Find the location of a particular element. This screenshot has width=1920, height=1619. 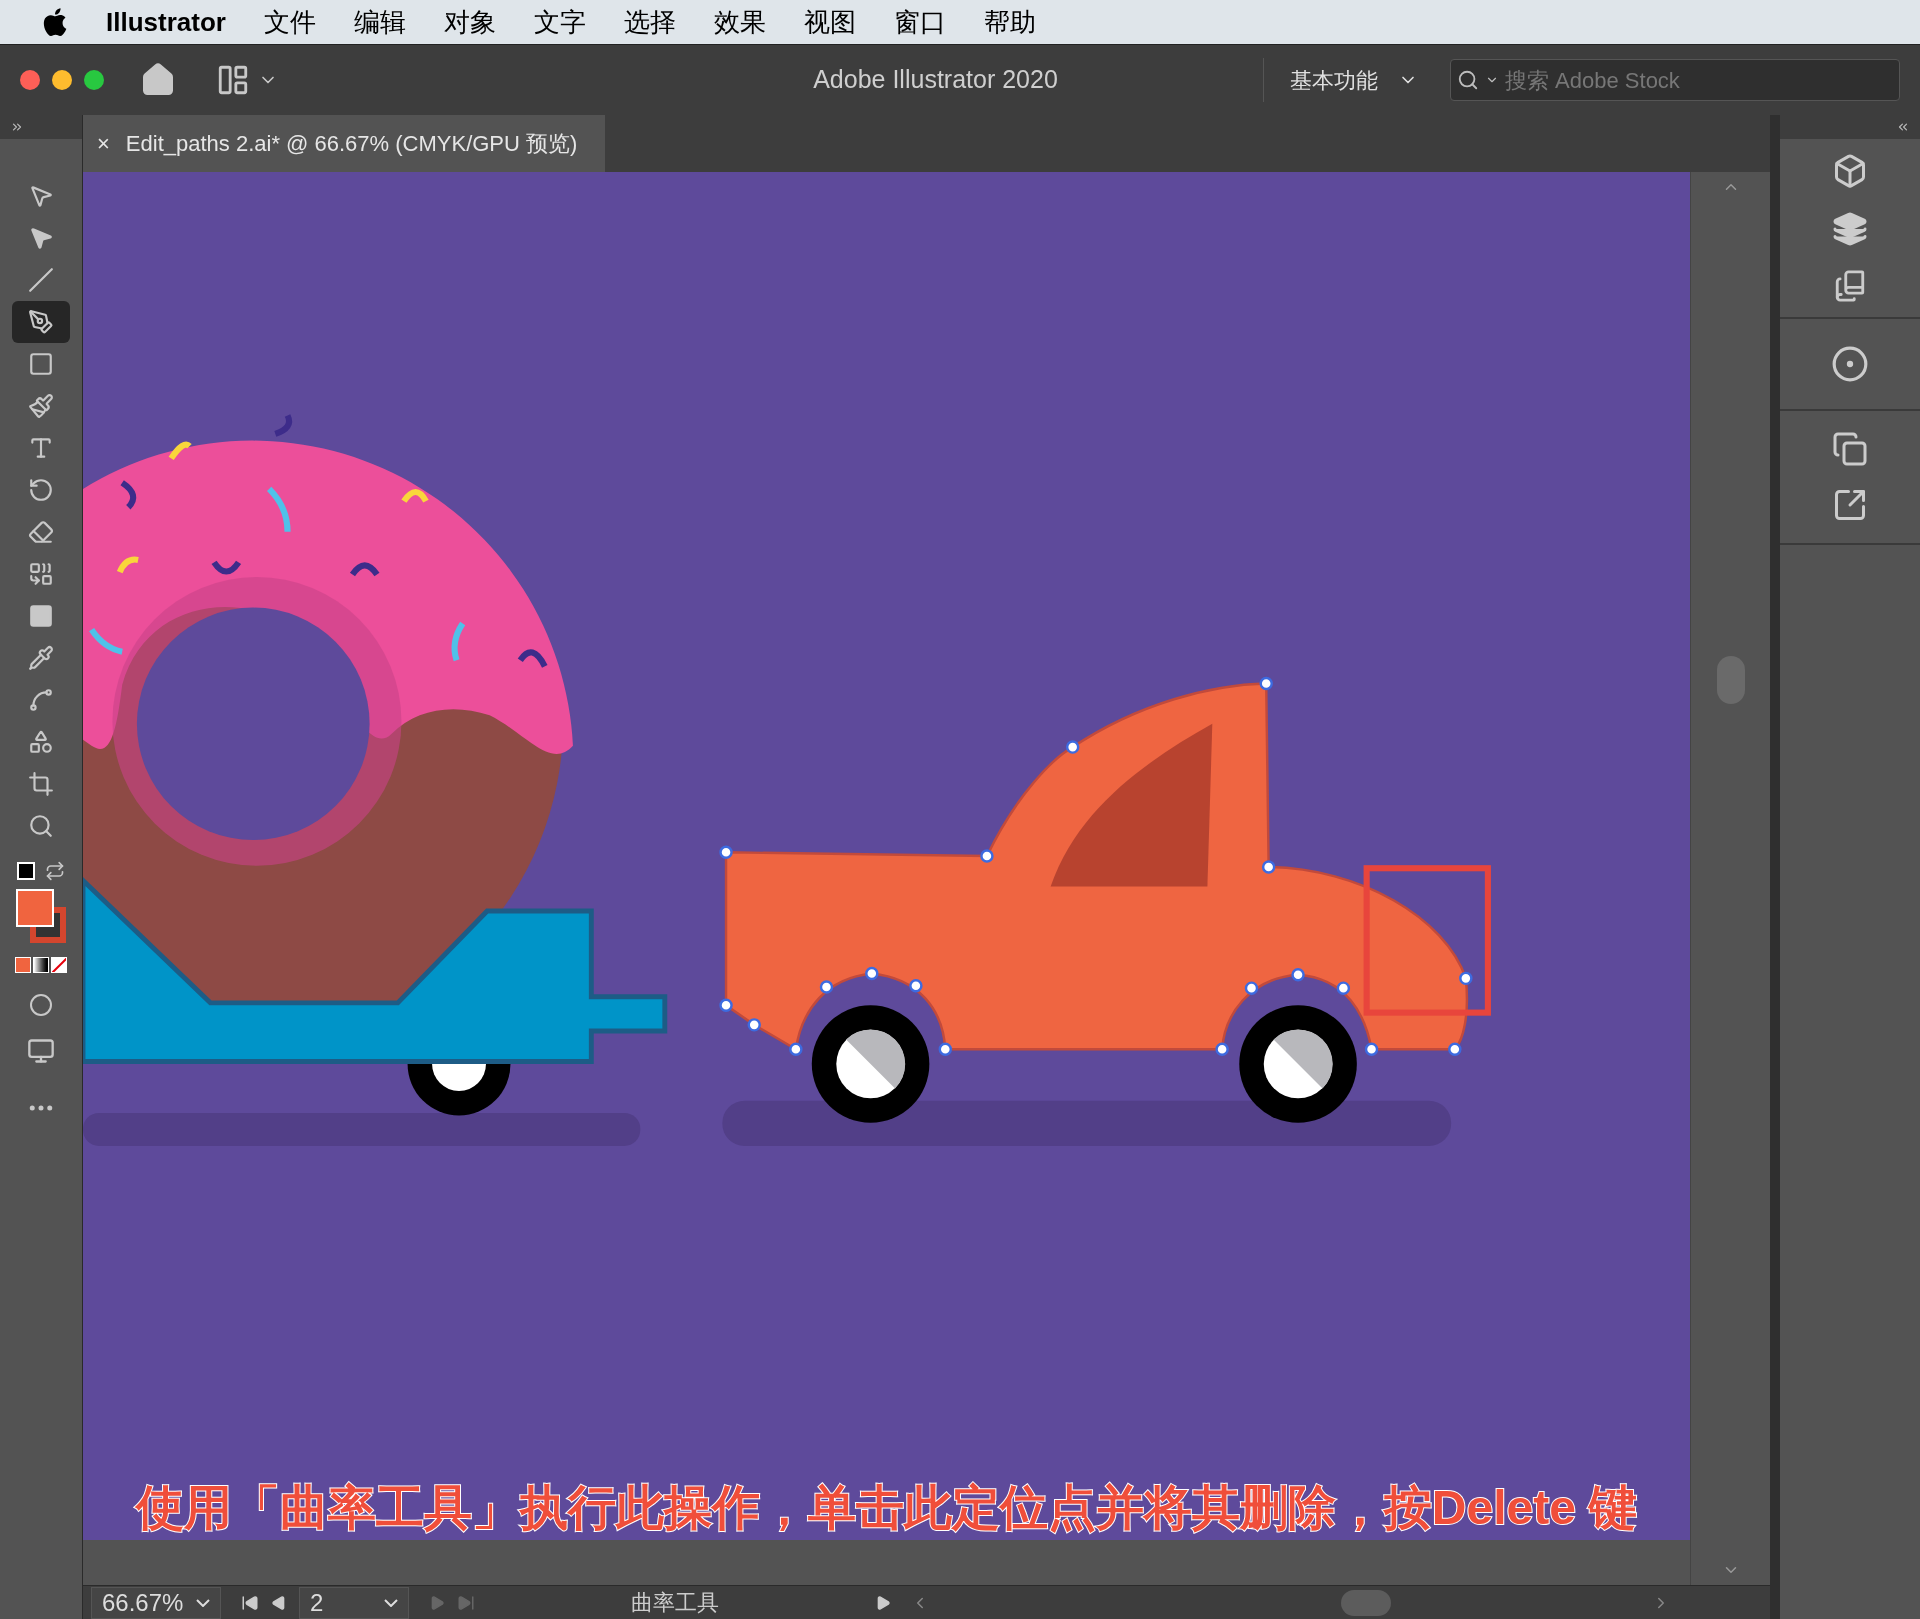

draw-mode-icon is located at coordinates (41, 1005).